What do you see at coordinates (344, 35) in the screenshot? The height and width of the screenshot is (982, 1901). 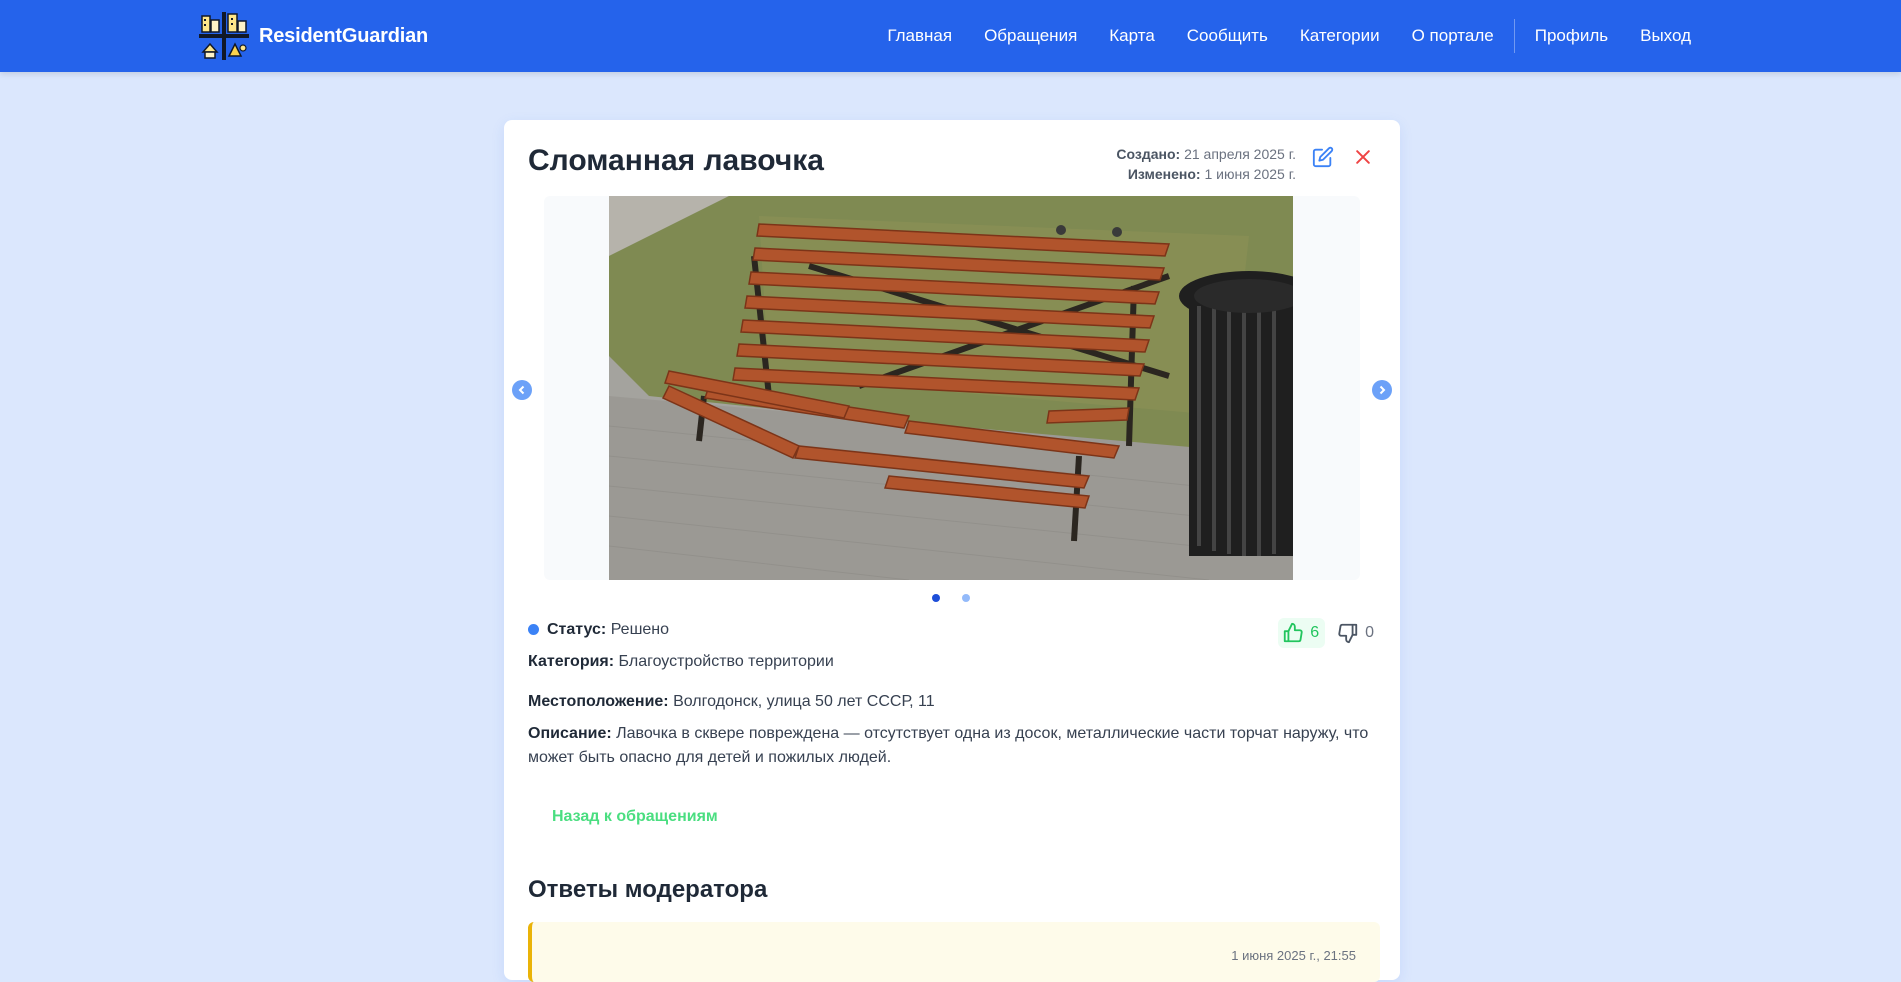 I see `app-name: ResidentGuardian` at bounding box center [344, 35].